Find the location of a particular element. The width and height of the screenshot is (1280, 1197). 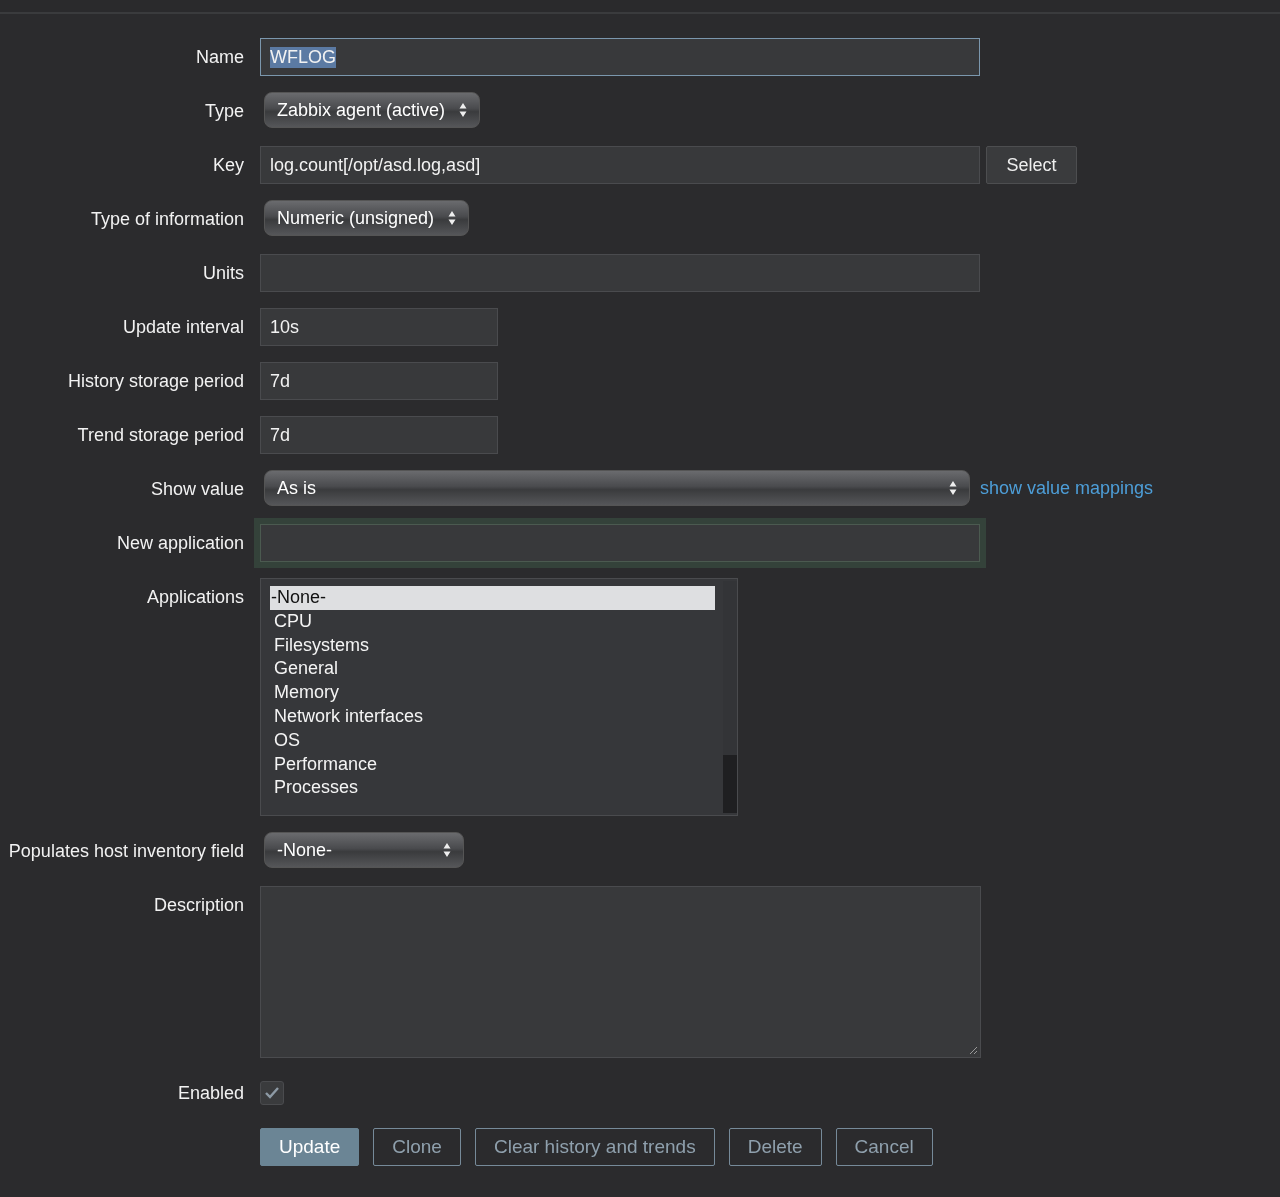

checkbox is located at coordinates (272, 1093).